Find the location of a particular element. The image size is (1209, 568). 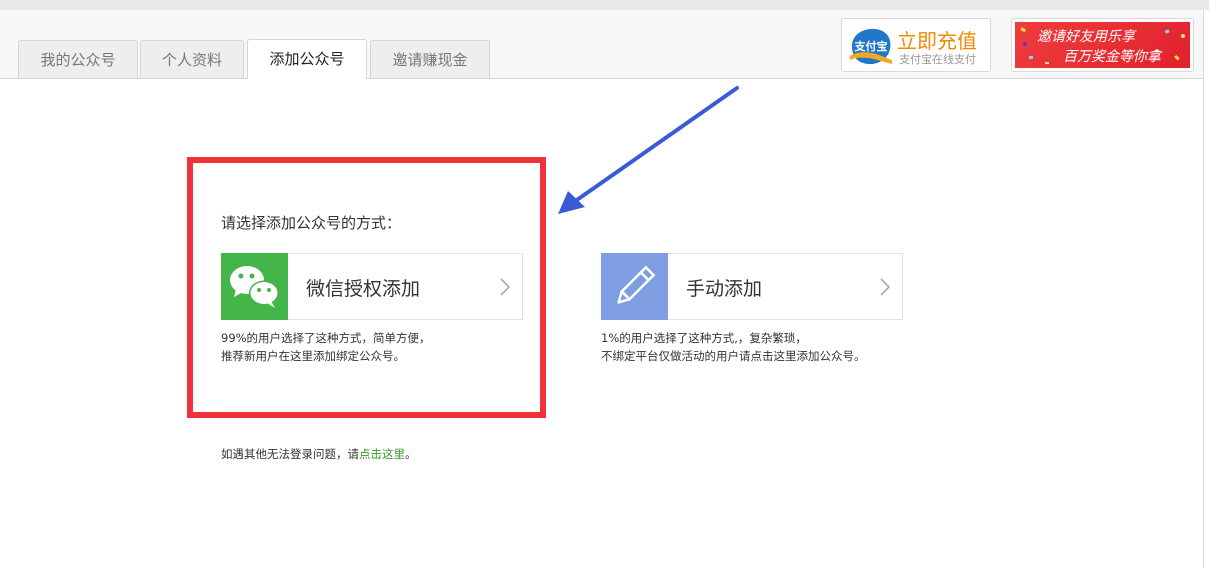

tab-add-account: 添加公众号 is located at coordinates (307, 59).